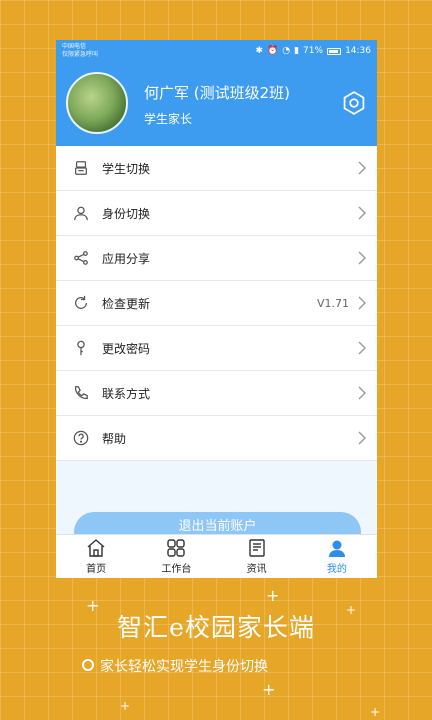 The image size is (432, 720). I want to click on menu-item-label: 检查更新, so click(126, 303).